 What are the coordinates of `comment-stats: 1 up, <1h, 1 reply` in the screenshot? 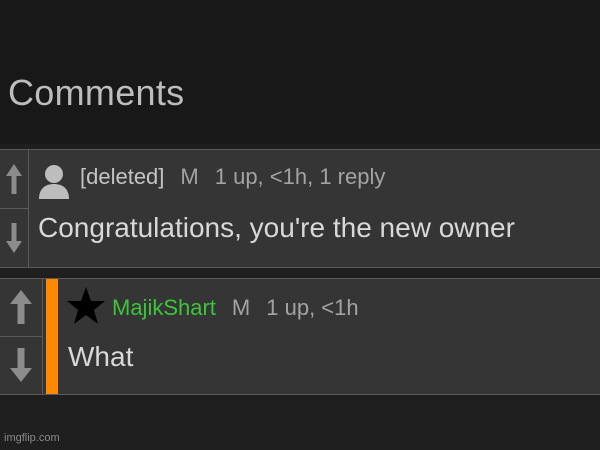 It's located at (300, 176).